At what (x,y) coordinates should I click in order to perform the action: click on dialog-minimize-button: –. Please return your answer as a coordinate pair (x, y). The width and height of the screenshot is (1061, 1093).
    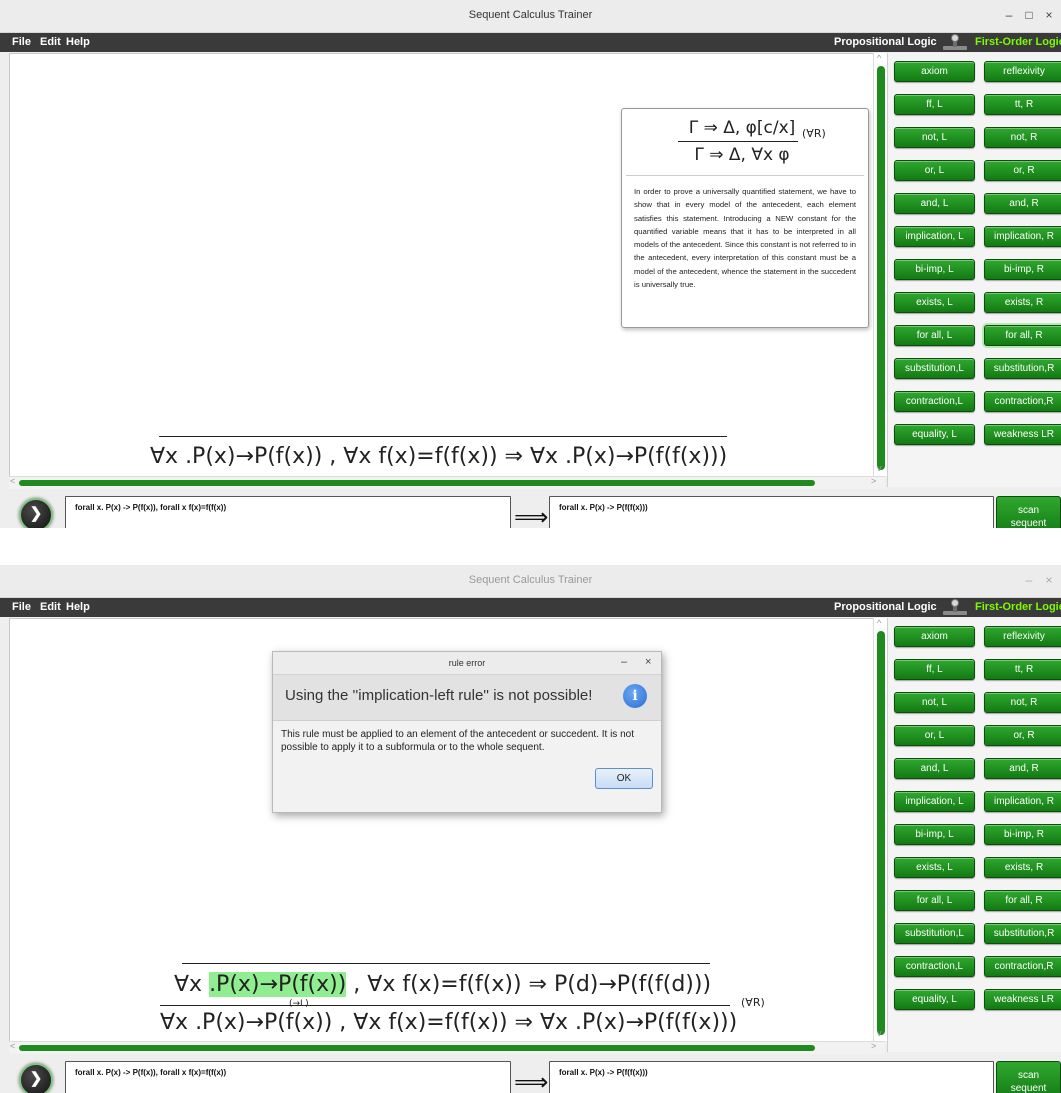
    Looking at the image, I should click on (624, 662).